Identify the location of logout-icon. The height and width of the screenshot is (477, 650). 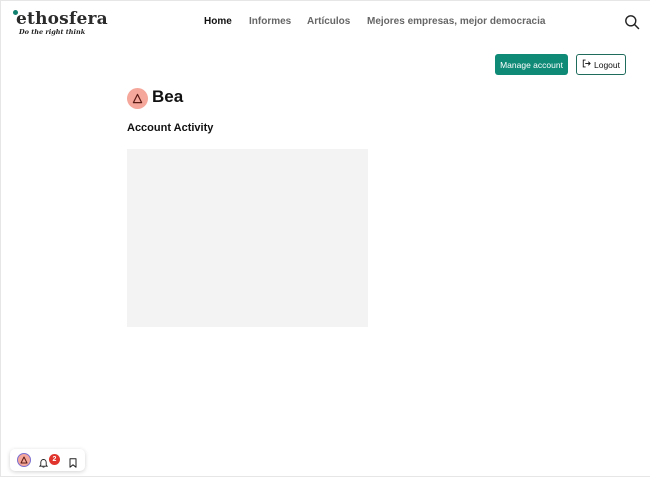
(586, 64).